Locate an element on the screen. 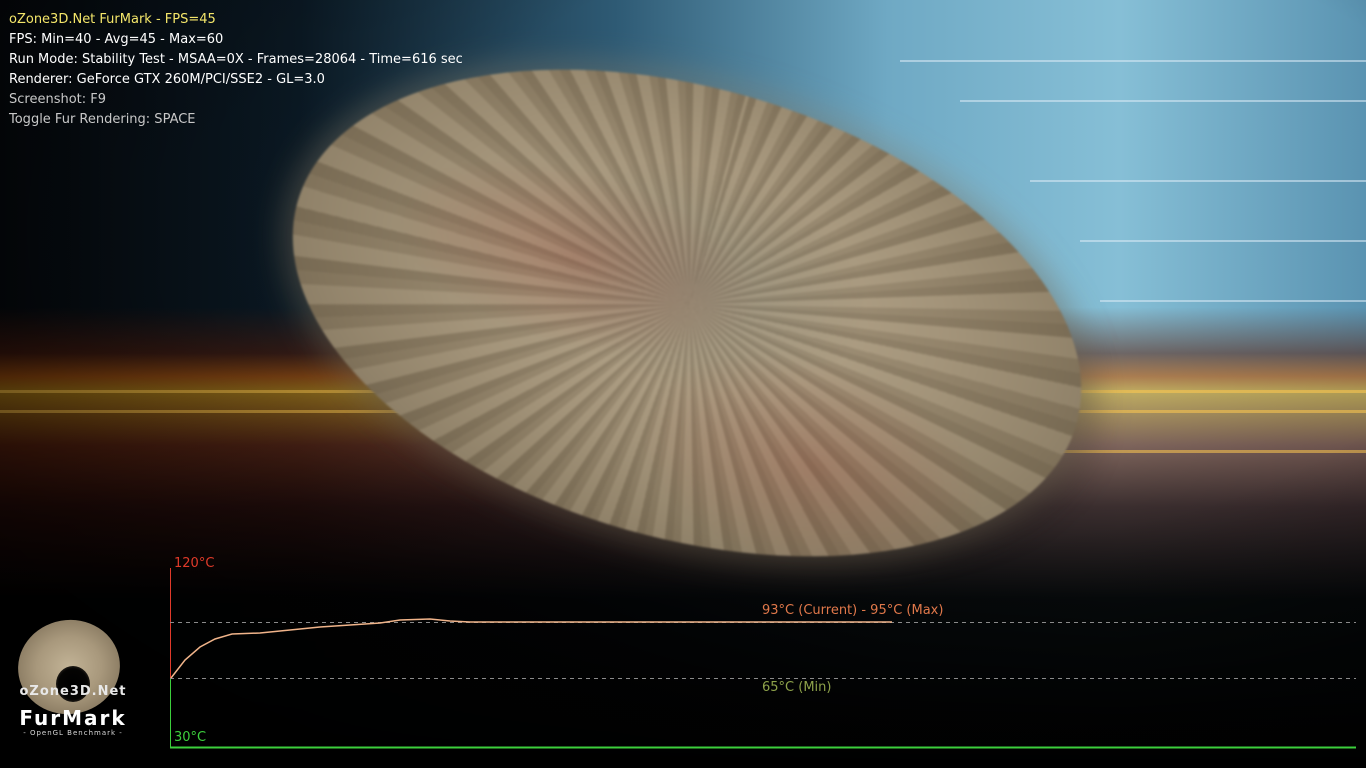 The height and width of the screenshot is (768, 1366). graph-min-temp-label: 65°C (Min) is located at coordinates (796, 687).